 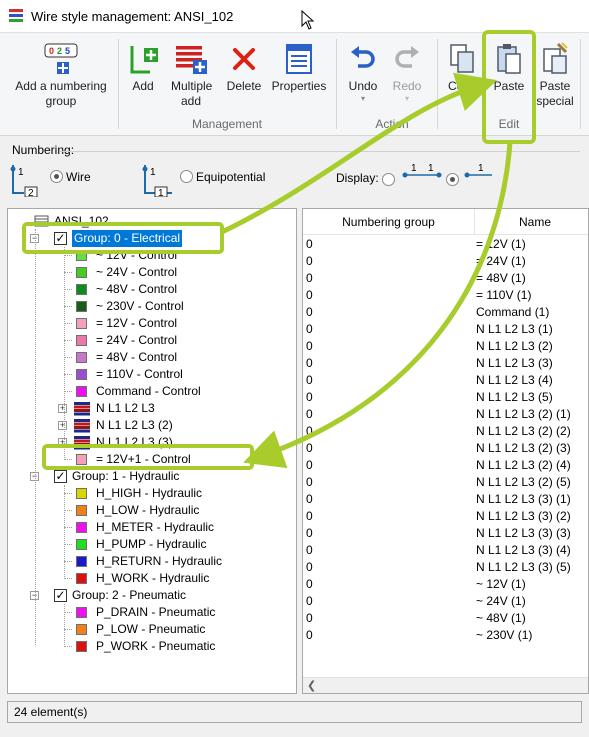 What do you see at coordinates (555, 93) in the screenshot?
I see `paste-special-label: Paste special` at bounding box center [555, 93].